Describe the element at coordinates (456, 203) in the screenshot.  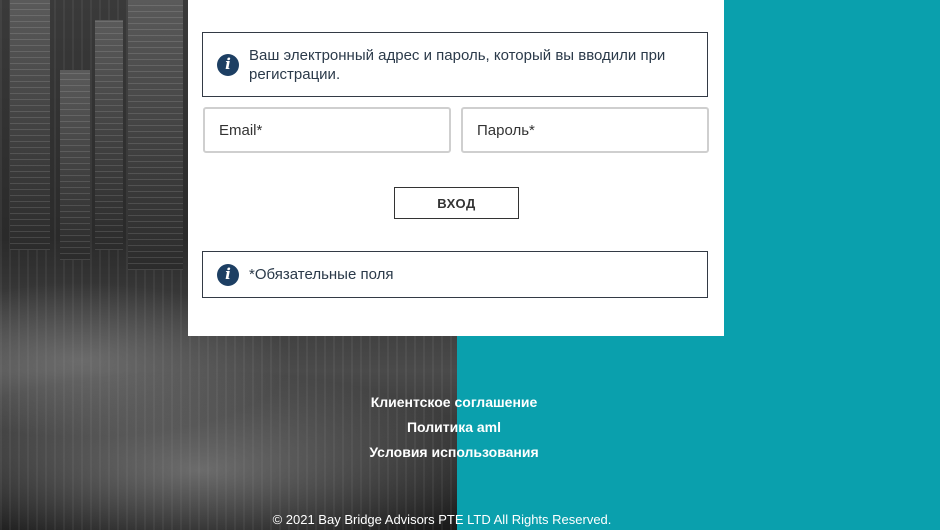
I see `login-button: ВХОД` at that location.